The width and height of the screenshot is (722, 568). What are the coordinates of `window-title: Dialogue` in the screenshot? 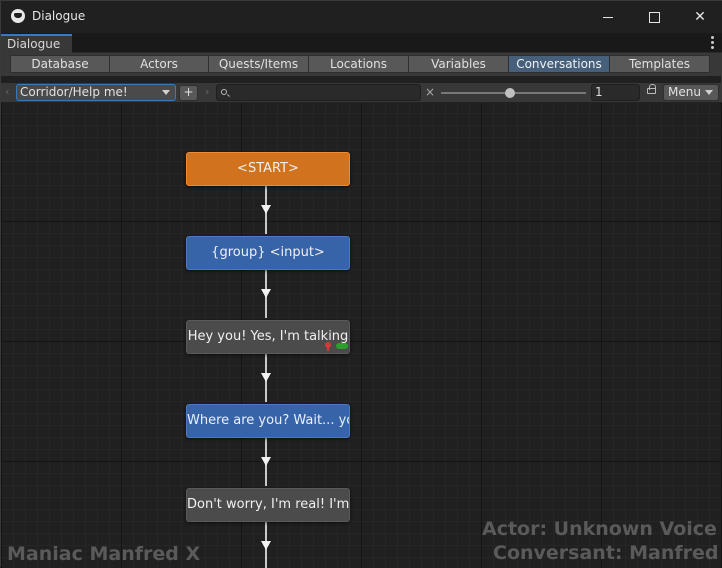 It's located at (59, 16).